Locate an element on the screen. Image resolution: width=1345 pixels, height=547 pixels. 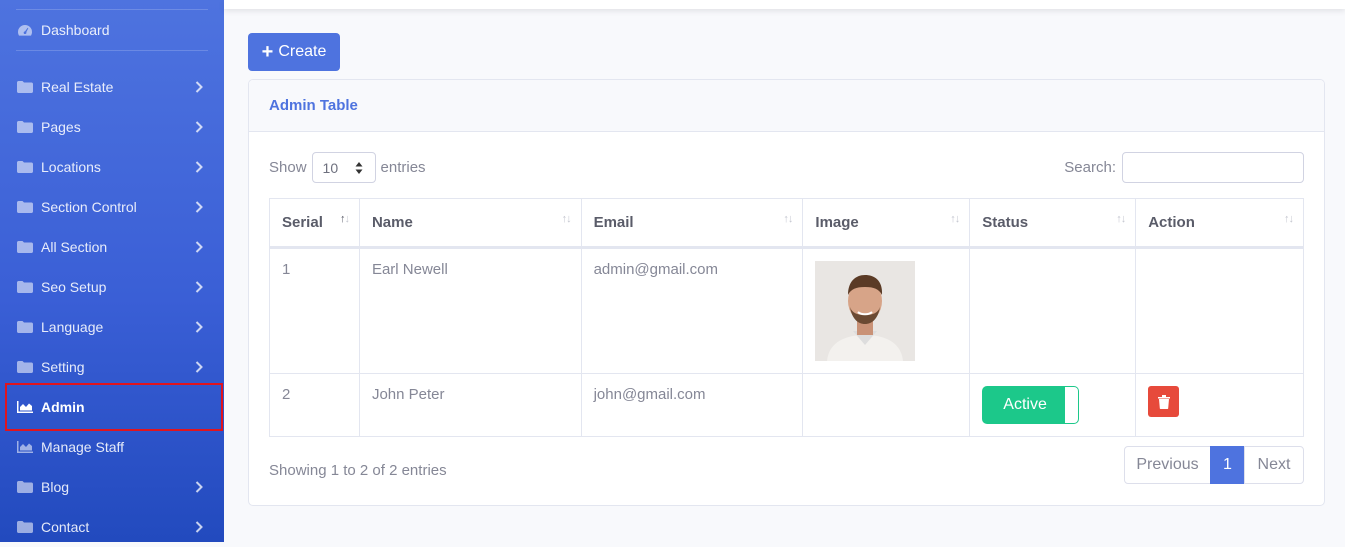
sidebar-item-section-control: Section Control is located at coordinates (112, 207).